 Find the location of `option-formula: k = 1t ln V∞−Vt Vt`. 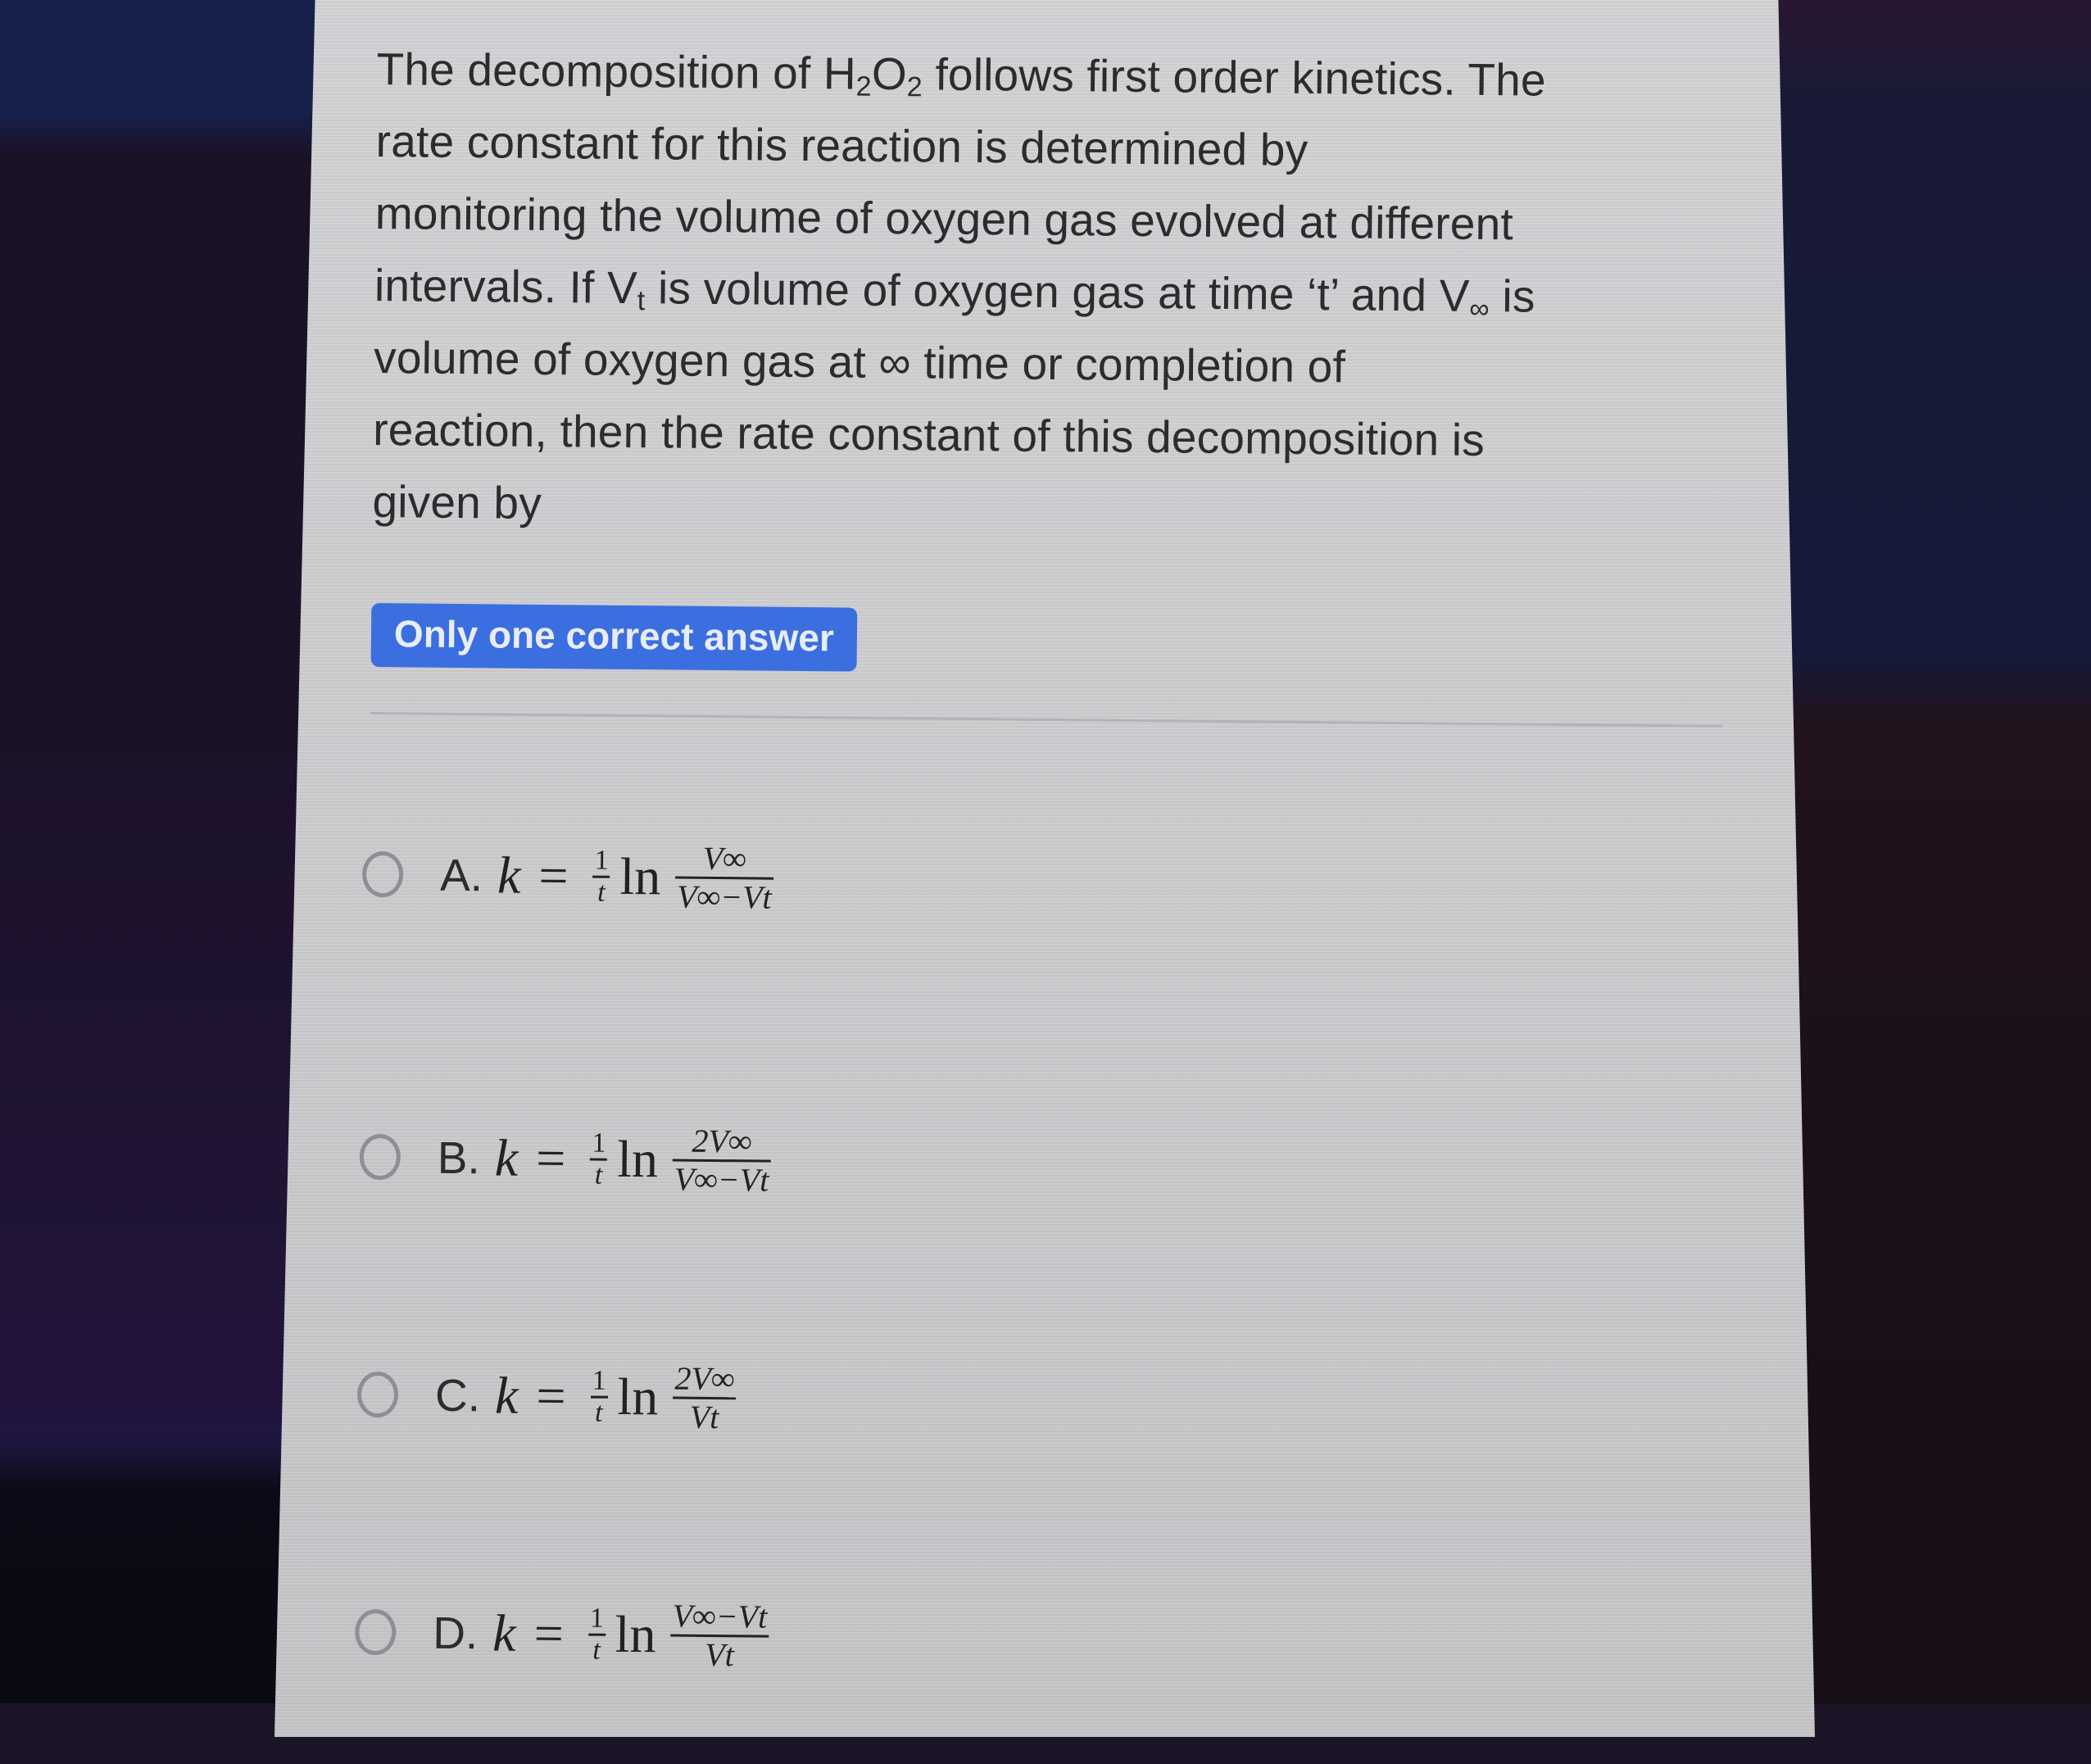

option-formula: k = 1t ln V∞−Vt Vt is located at coordinates (634, 1634).